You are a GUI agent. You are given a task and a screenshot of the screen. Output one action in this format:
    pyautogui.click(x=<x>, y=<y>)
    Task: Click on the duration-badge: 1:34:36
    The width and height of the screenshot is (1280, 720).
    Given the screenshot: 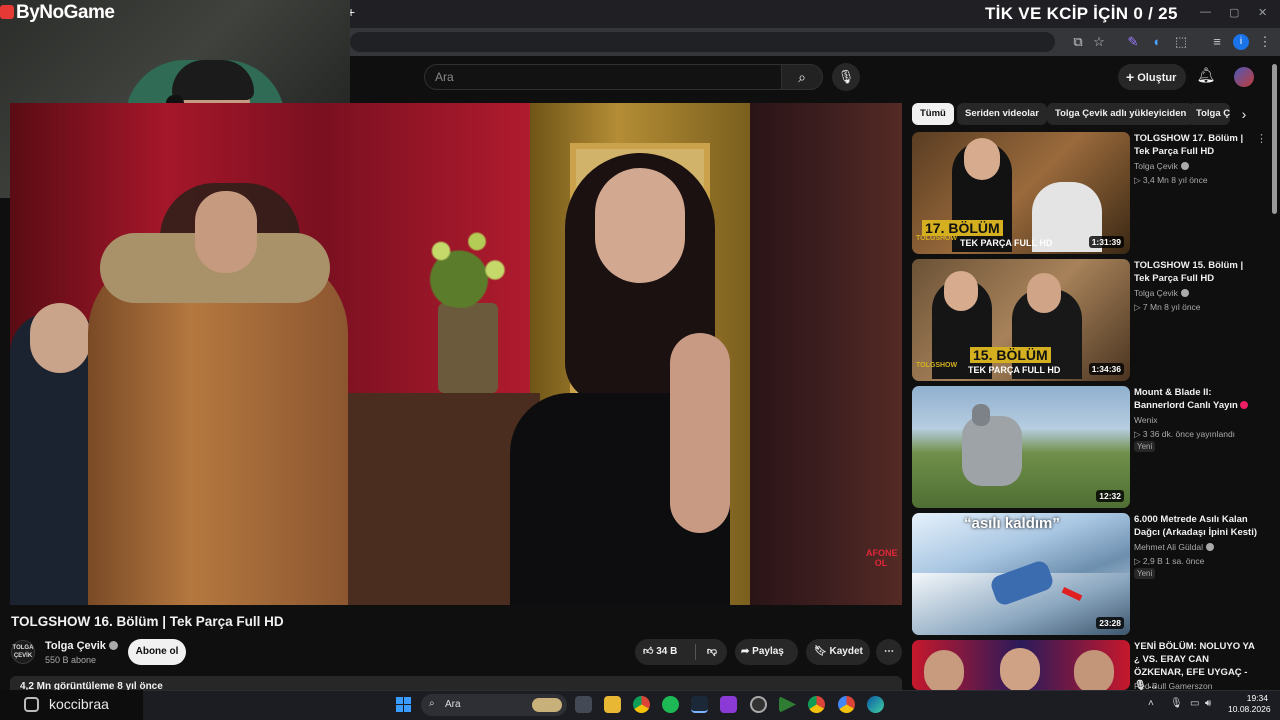 What is the action you would take?
    pyautogui.click(x=1106, y=369)
    